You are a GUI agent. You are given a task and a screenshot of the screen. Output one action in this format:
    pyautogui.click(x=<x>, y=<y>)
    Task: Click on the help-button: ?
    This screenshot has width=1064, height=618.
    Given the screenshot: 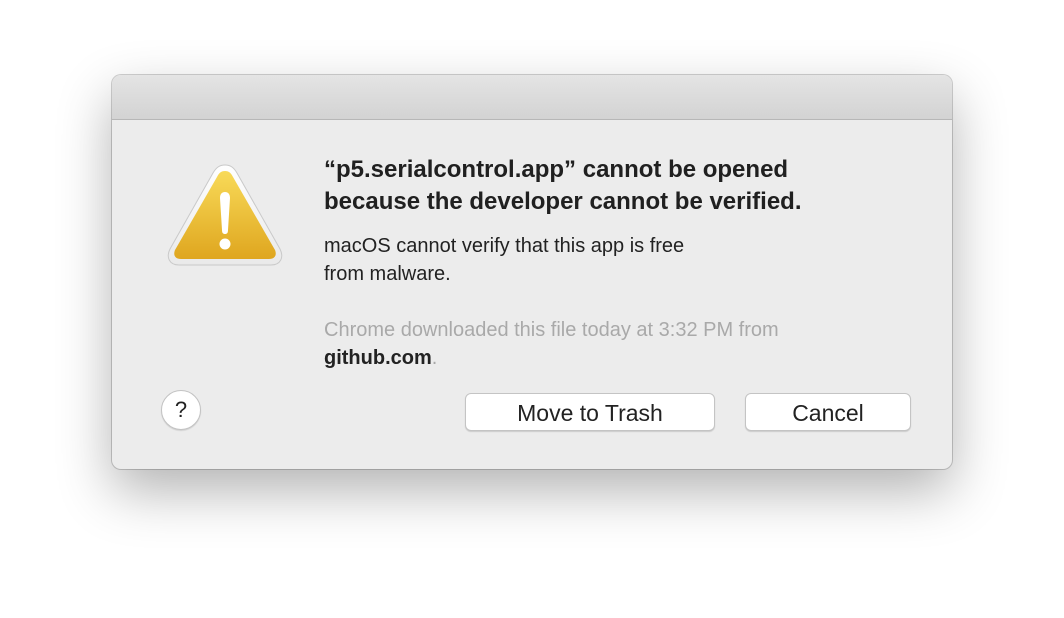 What is the action you would take?
    pyautogui.click(x=181, y=410)
    